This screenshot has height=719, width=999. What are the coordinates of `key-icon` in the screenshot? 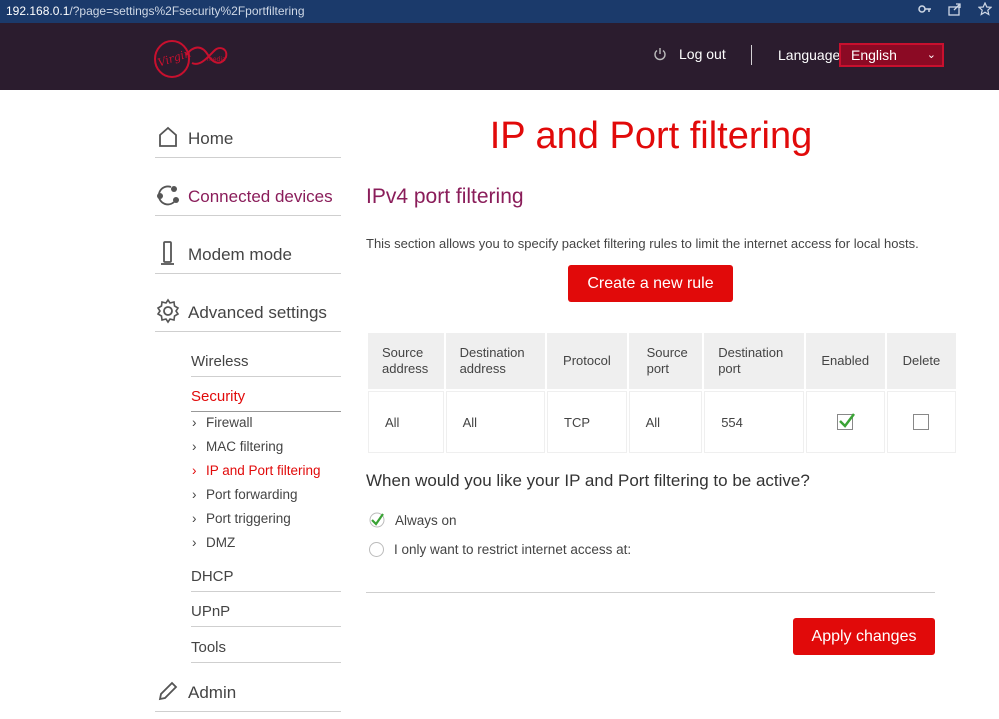 It's located at (925, 11).